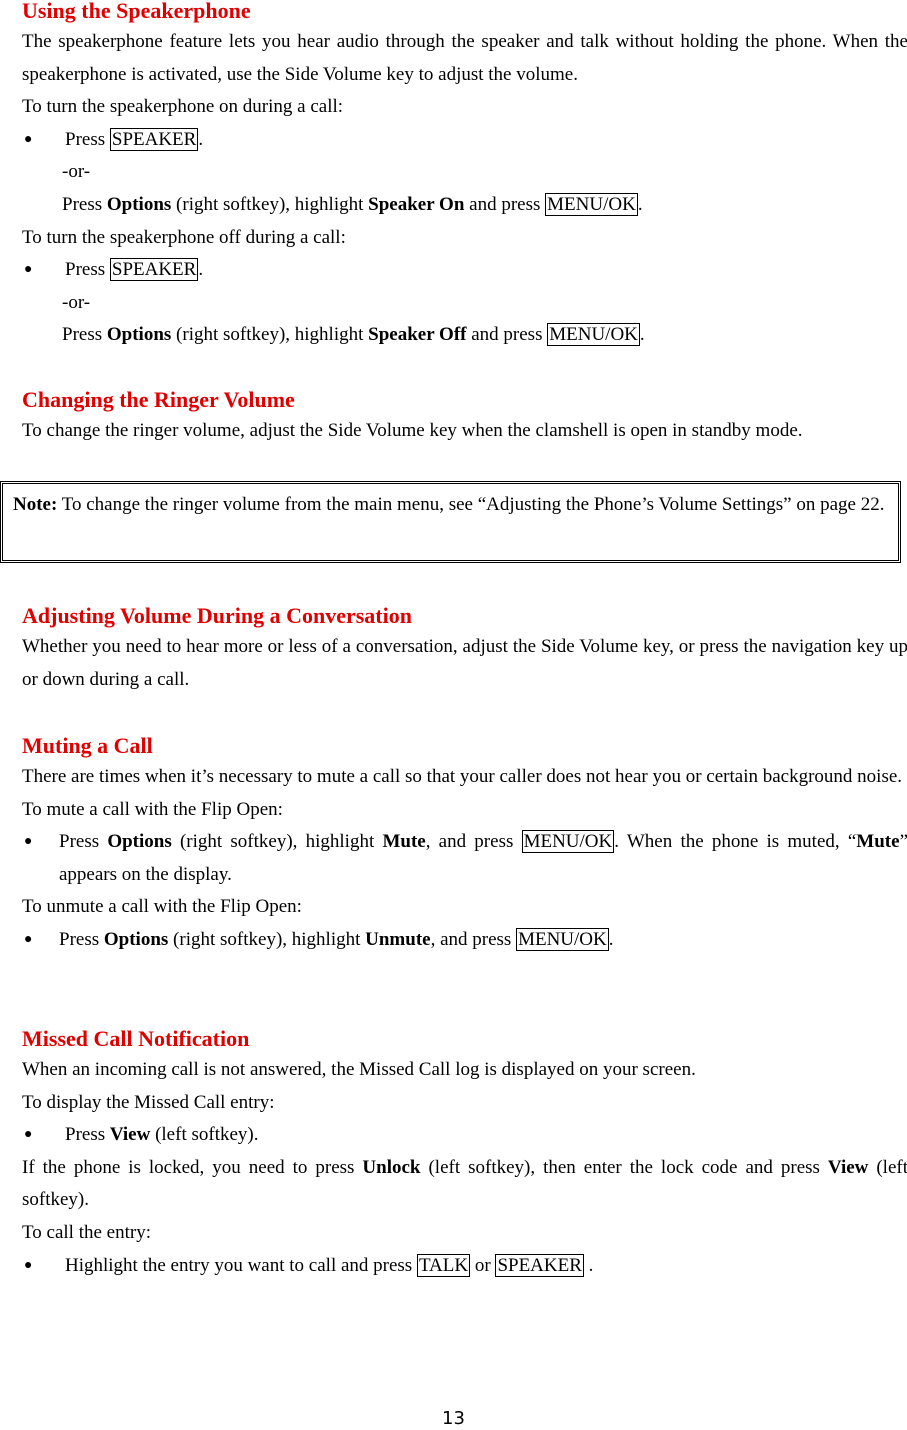  I want to click on heading-muting: Muting a Call, so click(87, 745).